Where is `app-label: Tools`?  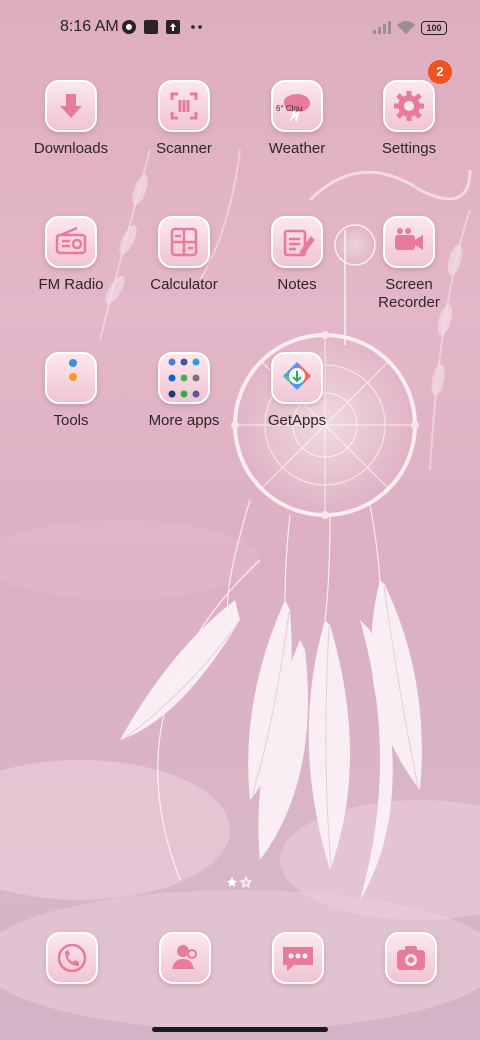
app-label: Tools is located at coordinates (71, 420).